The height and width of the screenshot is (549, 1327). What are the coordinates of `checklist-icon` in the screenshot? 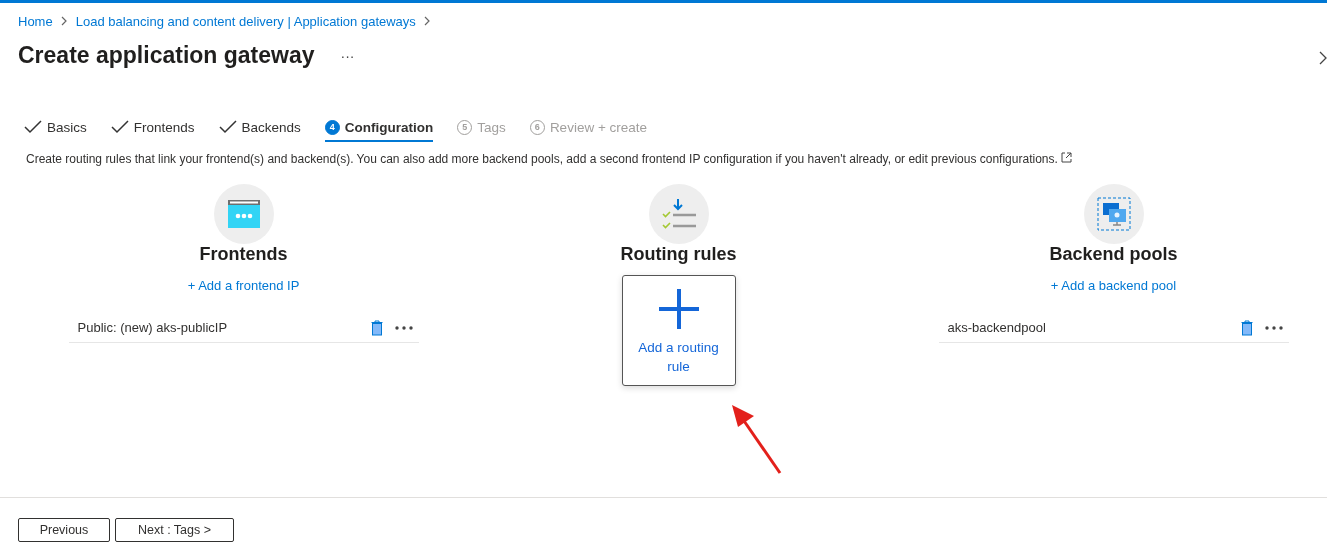 It's located at (678, 214).